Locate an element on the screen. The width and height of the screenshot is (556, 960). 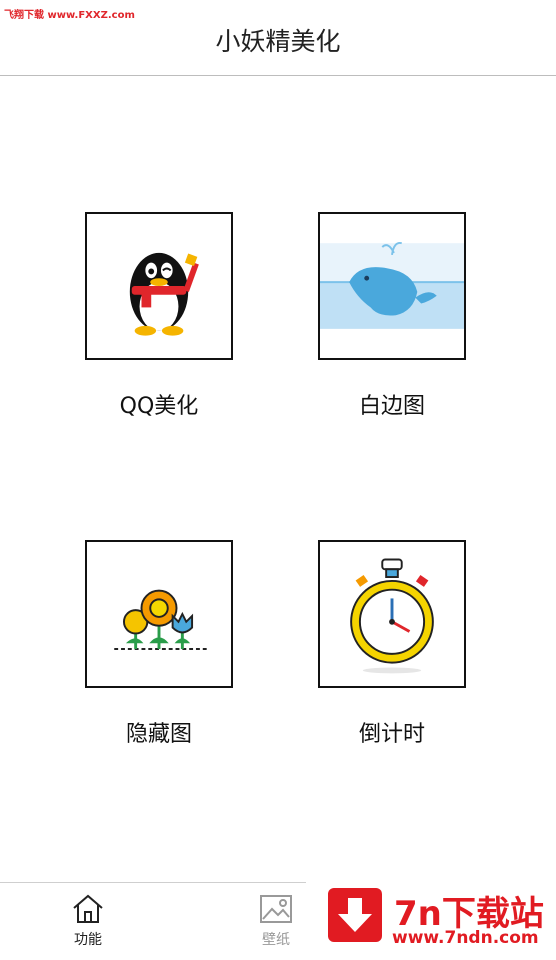
tile-label-hidden-image: 隐藏图 is located at coordinates (158, 734).